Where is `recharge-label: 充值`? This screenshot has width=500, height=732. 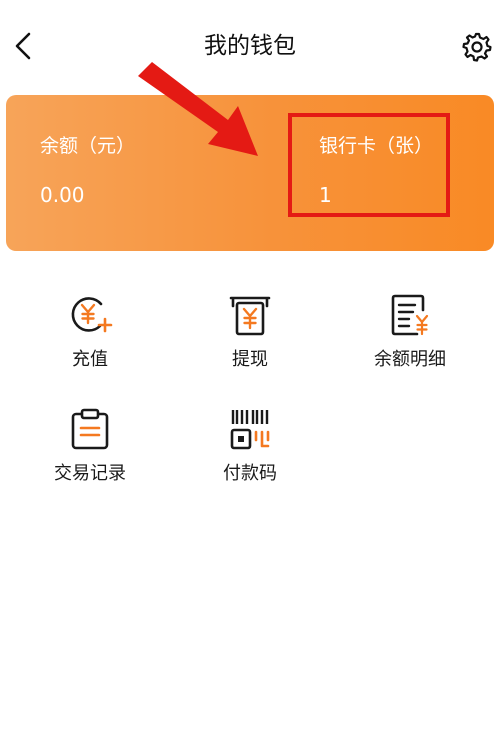 recharge-label: 充值 is located at coordinates (90, 359).